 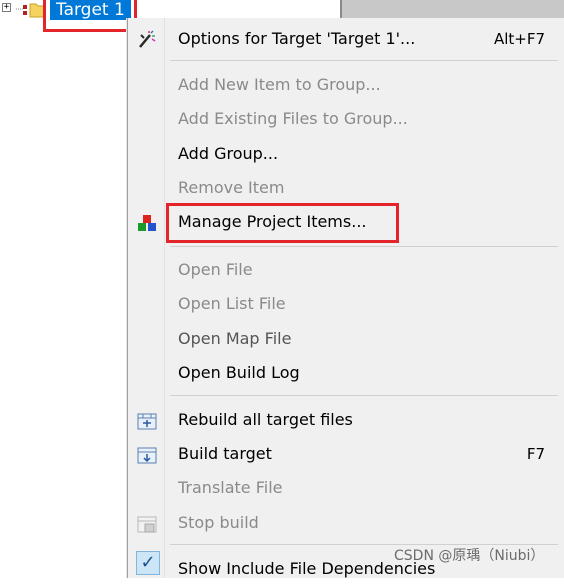 I want to click on options-shortcut: Alt+F7, so click(x=519, y=39).